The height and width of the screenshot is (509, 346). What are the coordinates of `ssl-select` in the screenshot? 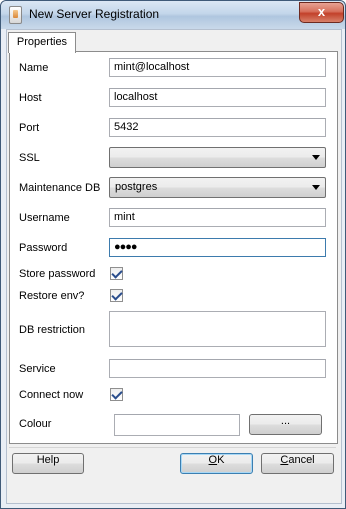 It's located at (217, 157).